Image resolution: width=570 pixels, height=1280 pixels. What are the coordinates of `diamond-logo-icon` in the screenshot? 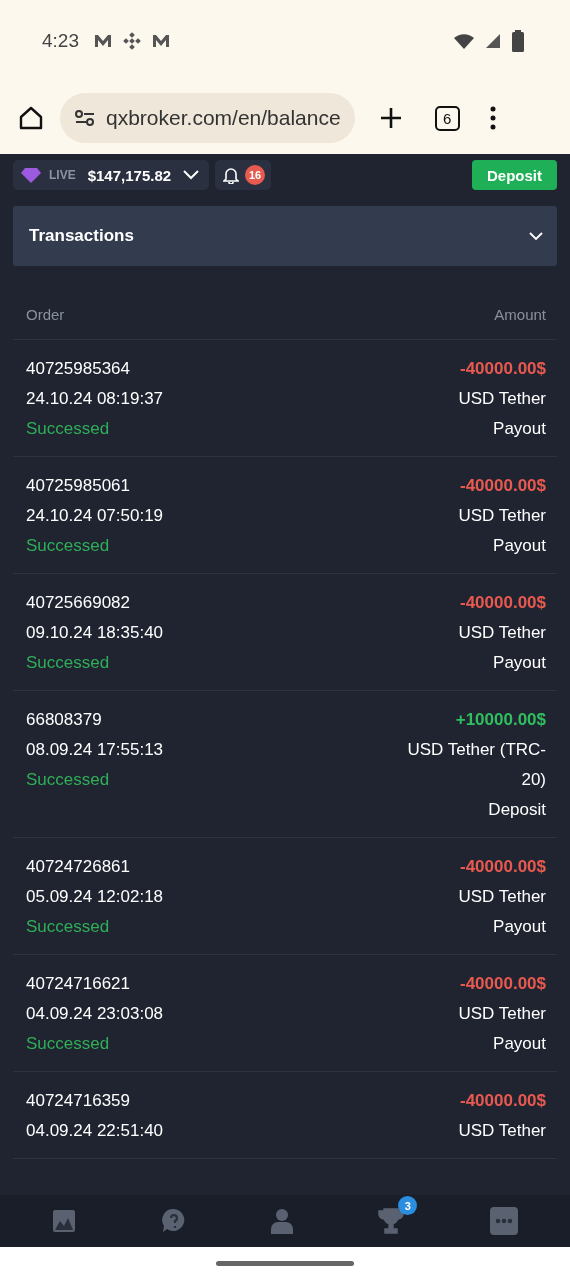 It's located at (132, 41).